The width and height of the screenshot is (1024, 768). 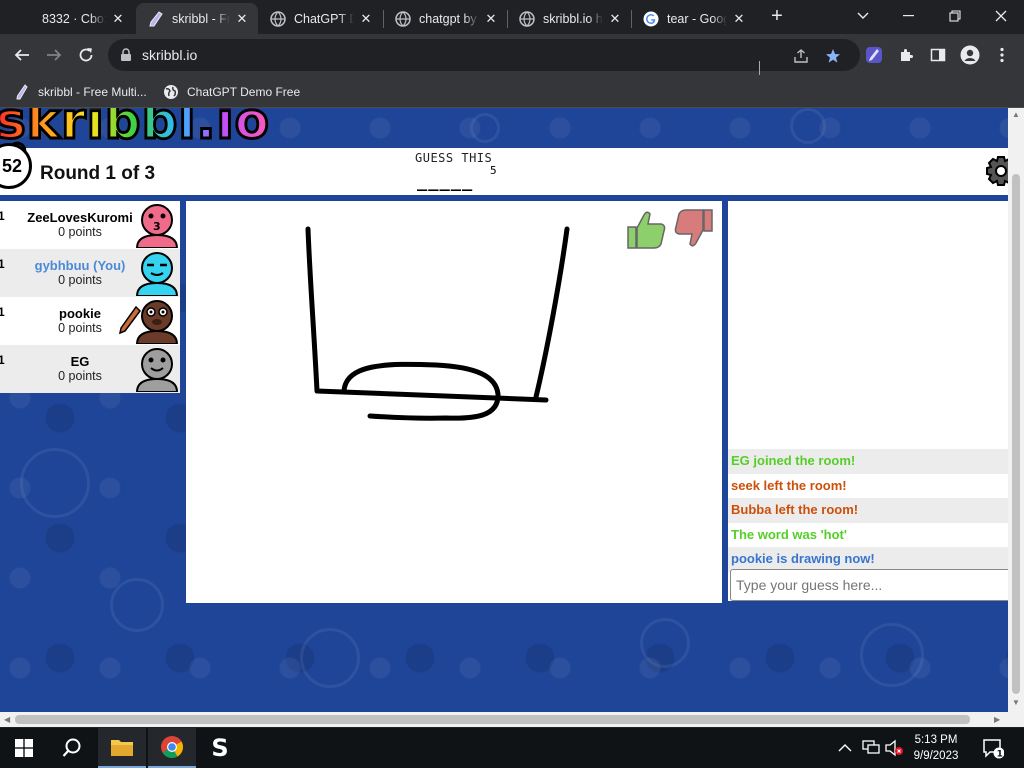 I want to click on chat-message: The word was 'hot', so click(x=789, y=534).